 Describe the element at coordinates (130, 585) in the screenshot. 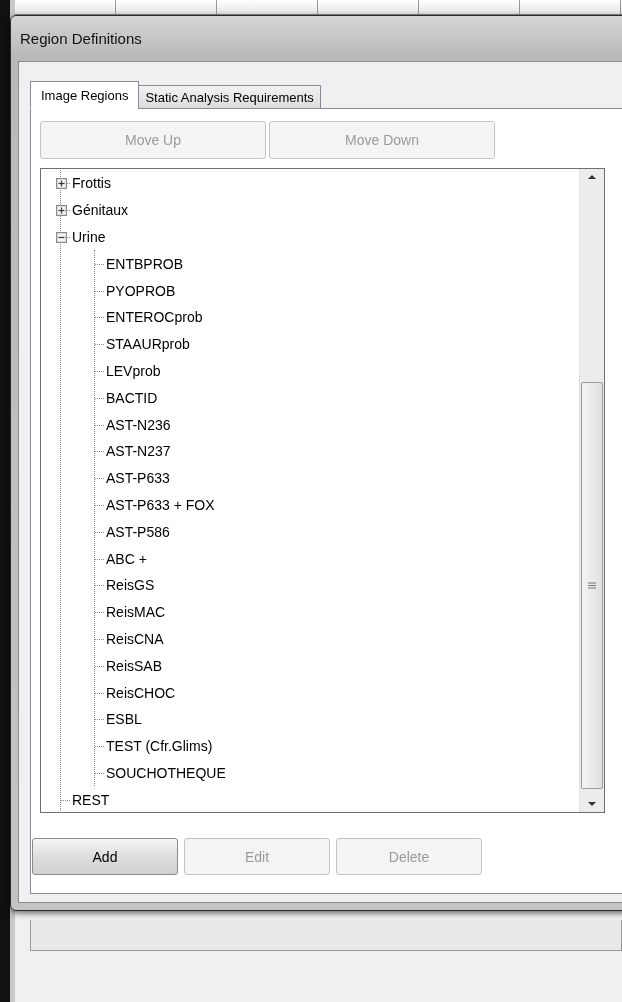

I see `tree-item: ReisGS` at that location.